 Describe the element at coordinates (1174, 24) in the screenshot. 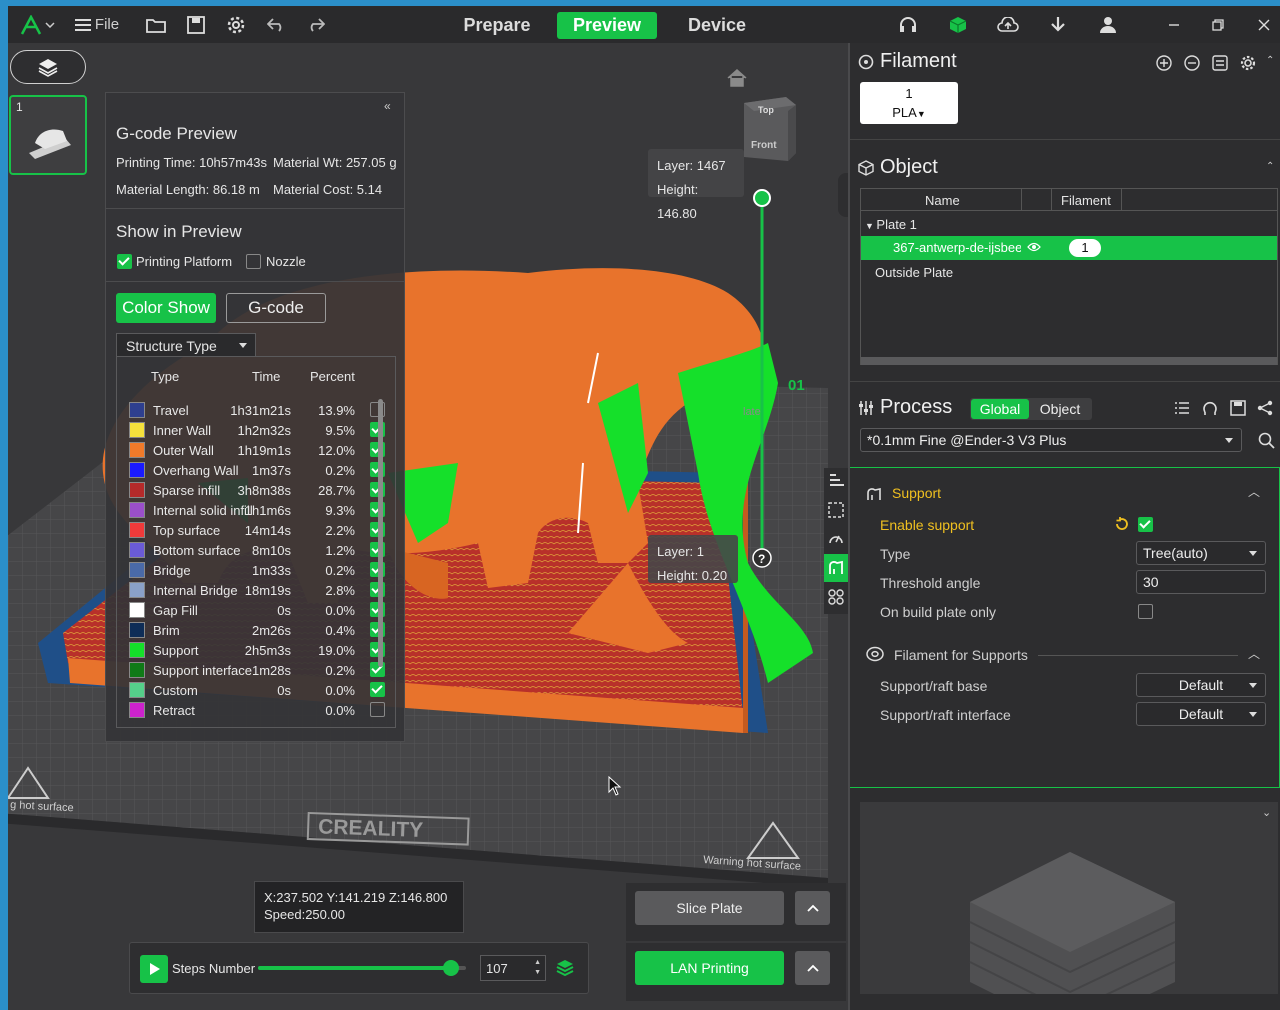

I see `minimize-icon` at that location.